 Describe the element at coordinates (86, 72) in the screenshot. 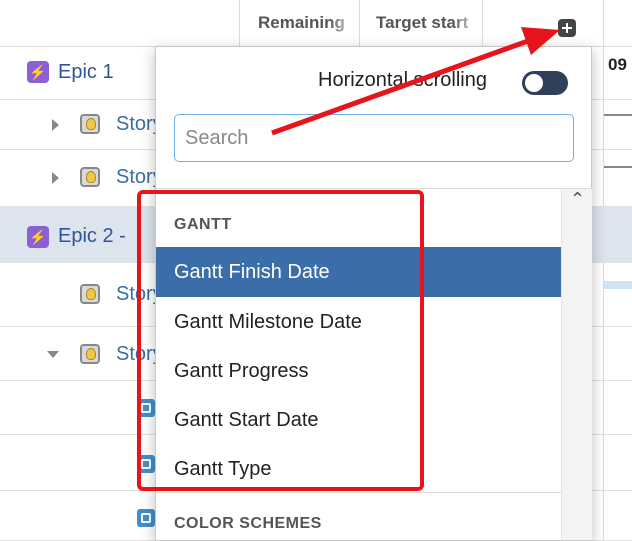

I see `row-label: Epic 1` at that location.